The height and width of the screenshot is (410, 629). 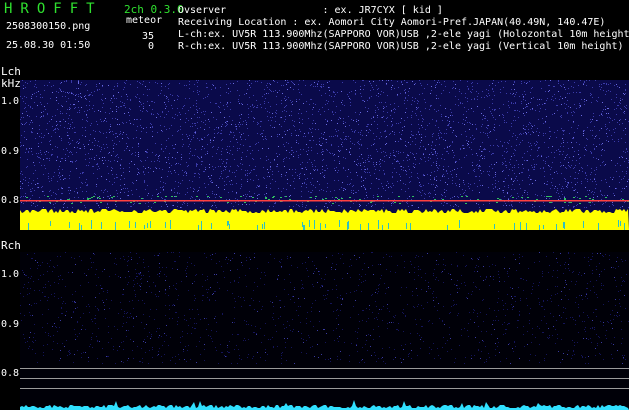 What do you see at coordinates (10, 200) in the screenshot?
I see `lch-ytick-3: 0.8` at bounding box center [10, 200].